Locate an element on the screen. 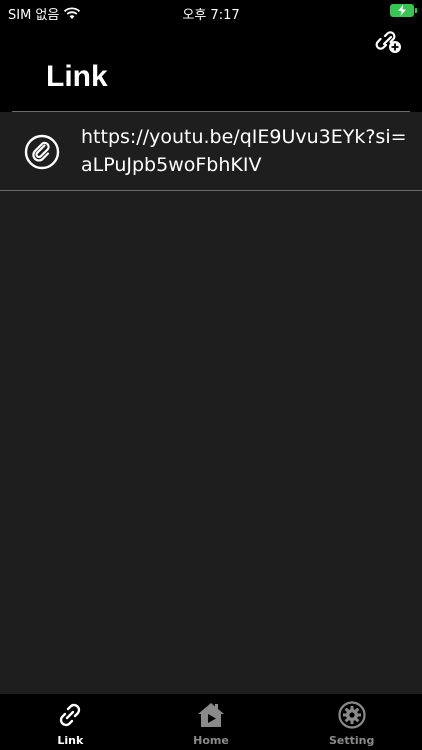  tab-home: Home is located at coordinates (211, 722).